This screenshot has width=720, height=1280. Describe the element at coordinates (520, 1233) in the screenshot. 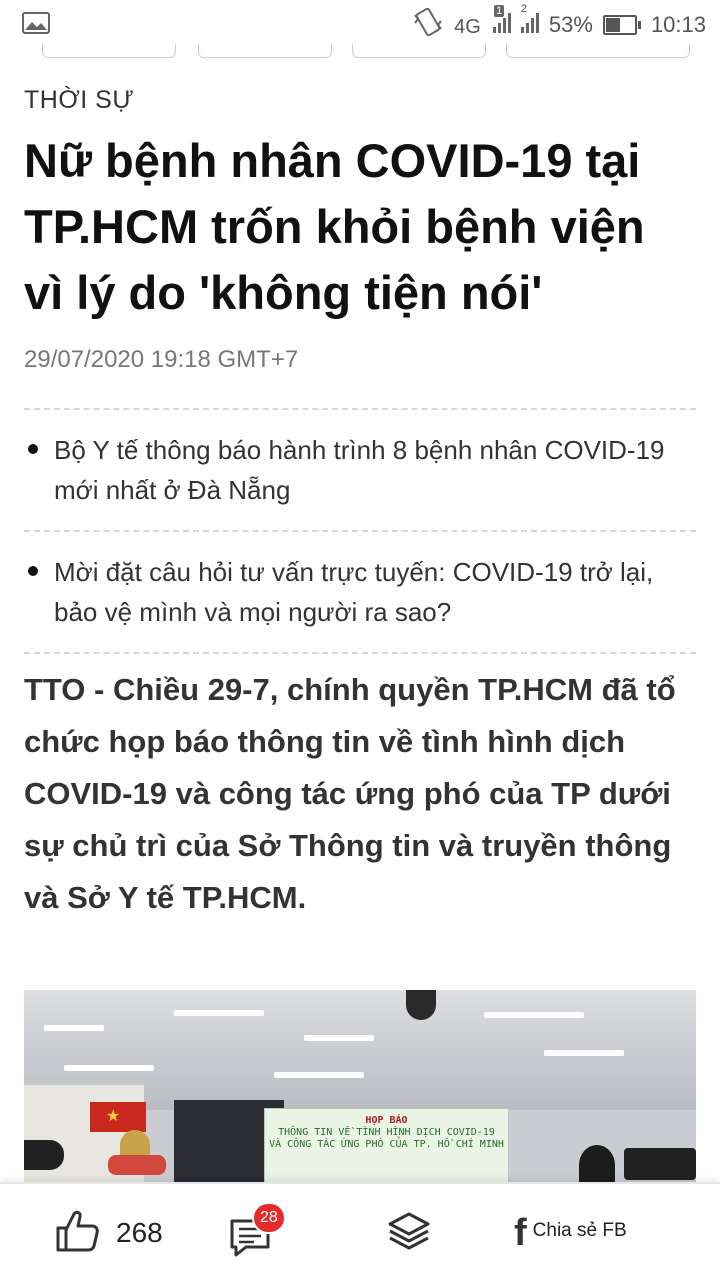

I see `facebook-icon: f` at that location.